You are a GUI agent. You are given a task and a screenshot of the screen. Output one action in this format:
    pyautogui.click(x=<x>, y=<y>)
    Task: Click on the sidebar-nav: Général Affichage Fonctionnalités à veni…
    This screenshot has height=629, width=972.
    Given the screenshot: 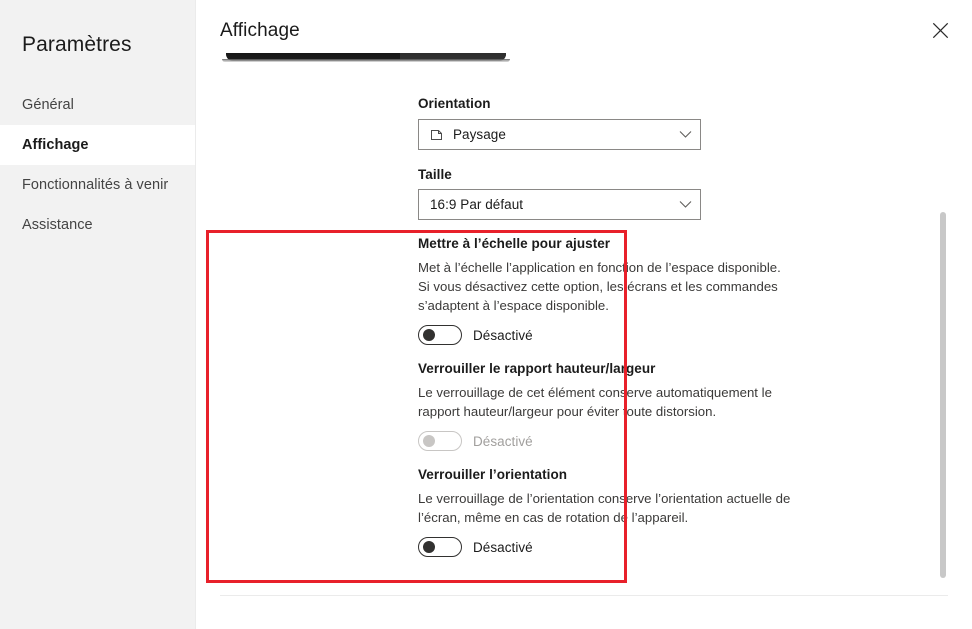 What is the action you would take?
    pyautogui.click(x=97, y=165)
    